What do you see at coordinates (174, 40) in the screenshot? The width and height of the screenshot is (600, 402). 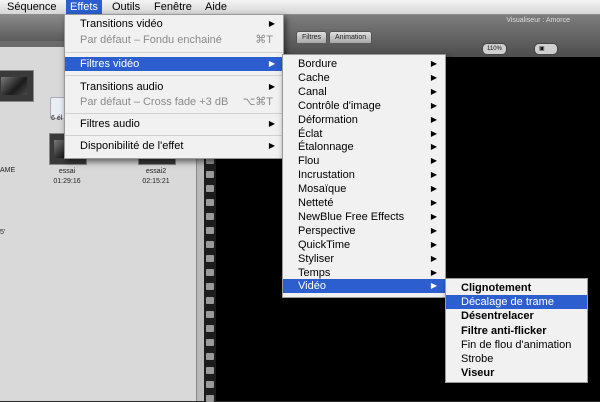 I see `menu-item-default-crossfade: Par défaut – Fondu enchainé ⌘T` at bounding box center [174, 40].